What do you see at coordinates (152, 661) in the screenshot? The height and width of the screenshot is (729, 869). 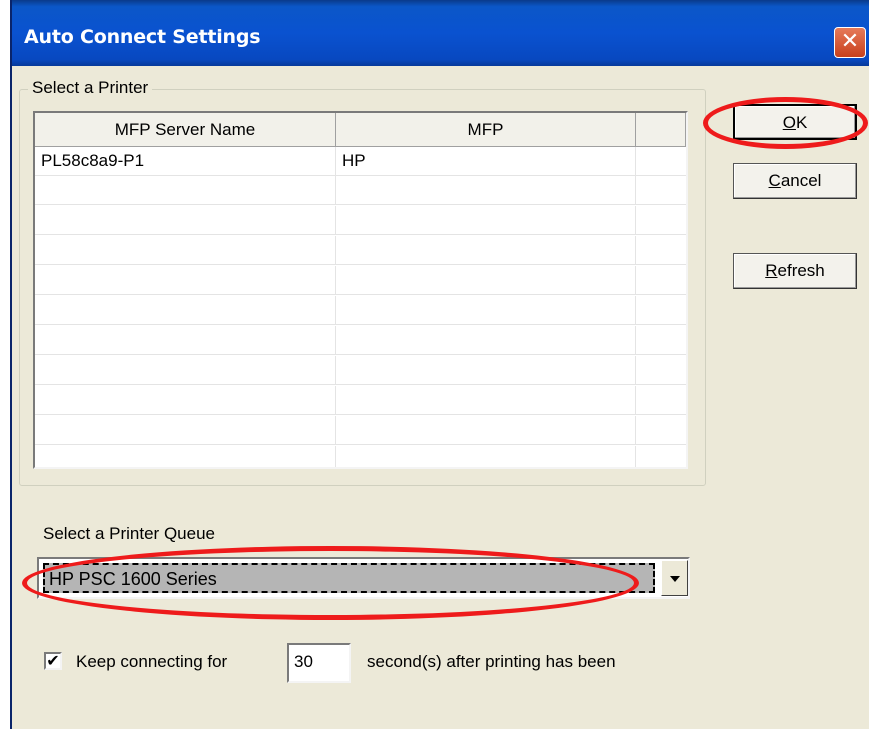 I see `keep-connecting-label: Keep connecting for` at bounding box center [152, 661].